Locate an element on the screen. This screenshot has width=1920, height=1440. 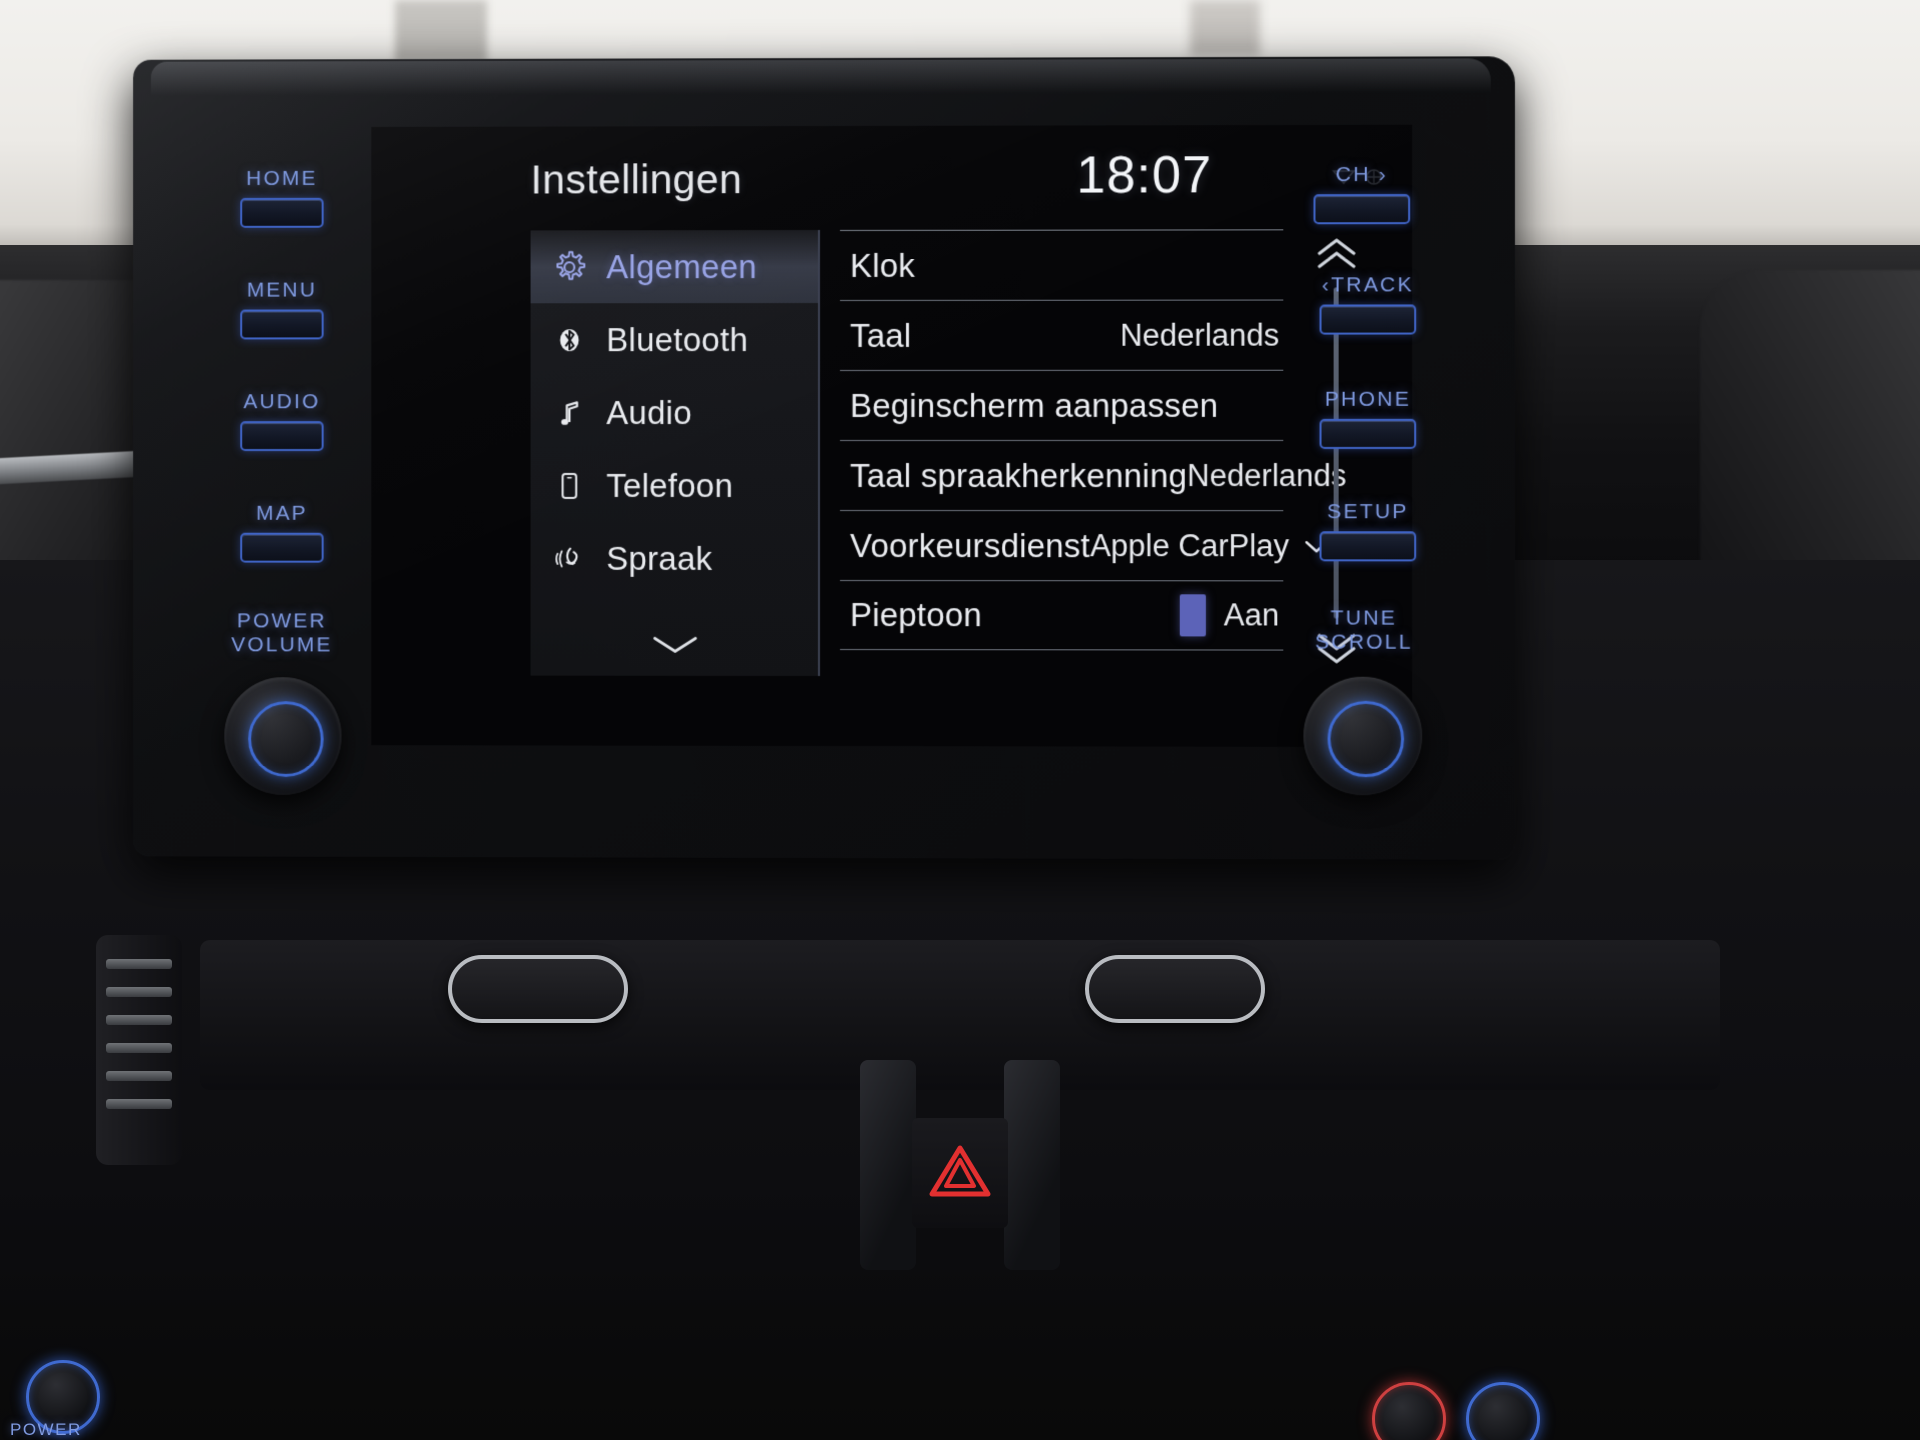
sidebar-item-label: Telefoon is located at coordinates (670, 485).